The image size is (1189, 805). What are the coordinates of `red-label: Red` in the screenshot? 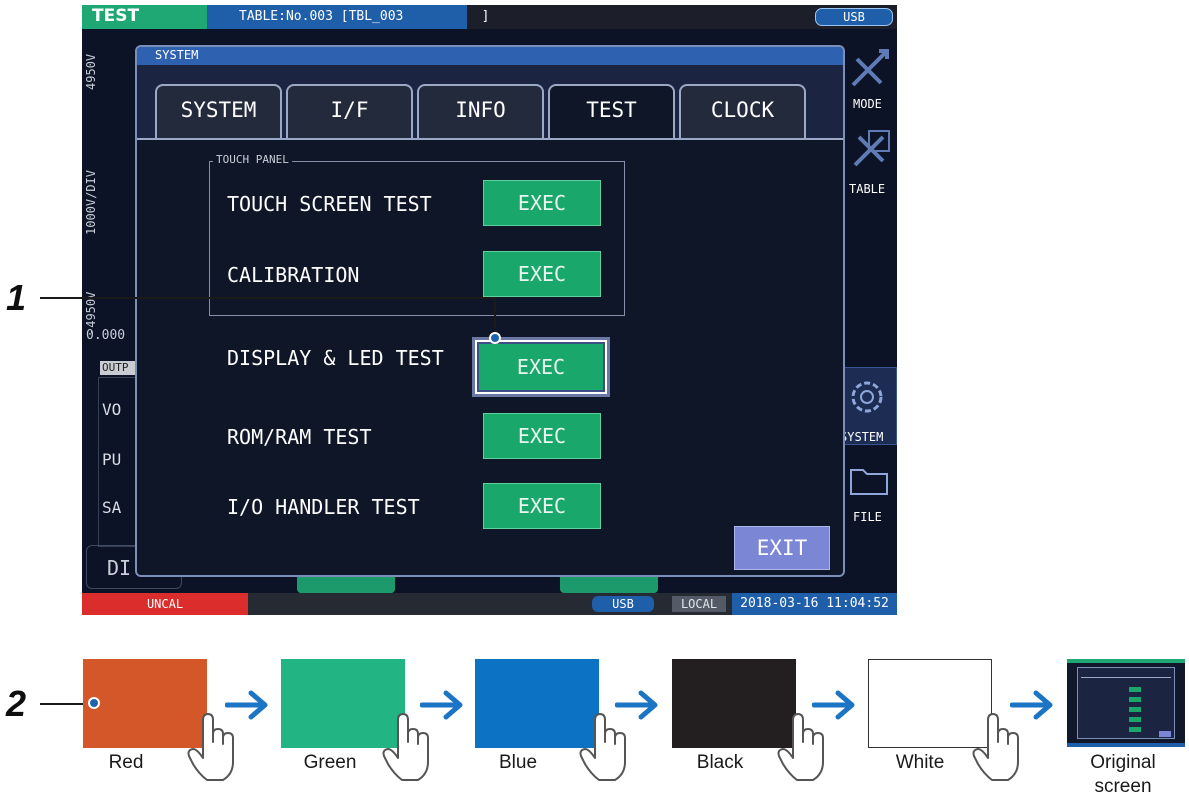 It's located at (126, 762).